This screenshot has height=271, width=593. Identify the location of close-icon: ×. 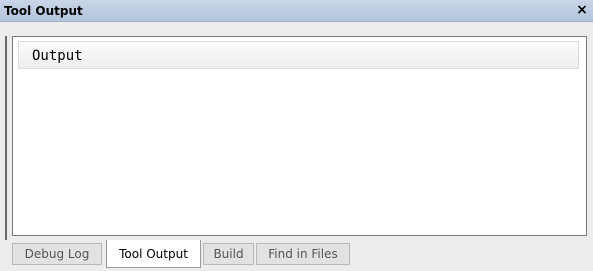
(582, 10).